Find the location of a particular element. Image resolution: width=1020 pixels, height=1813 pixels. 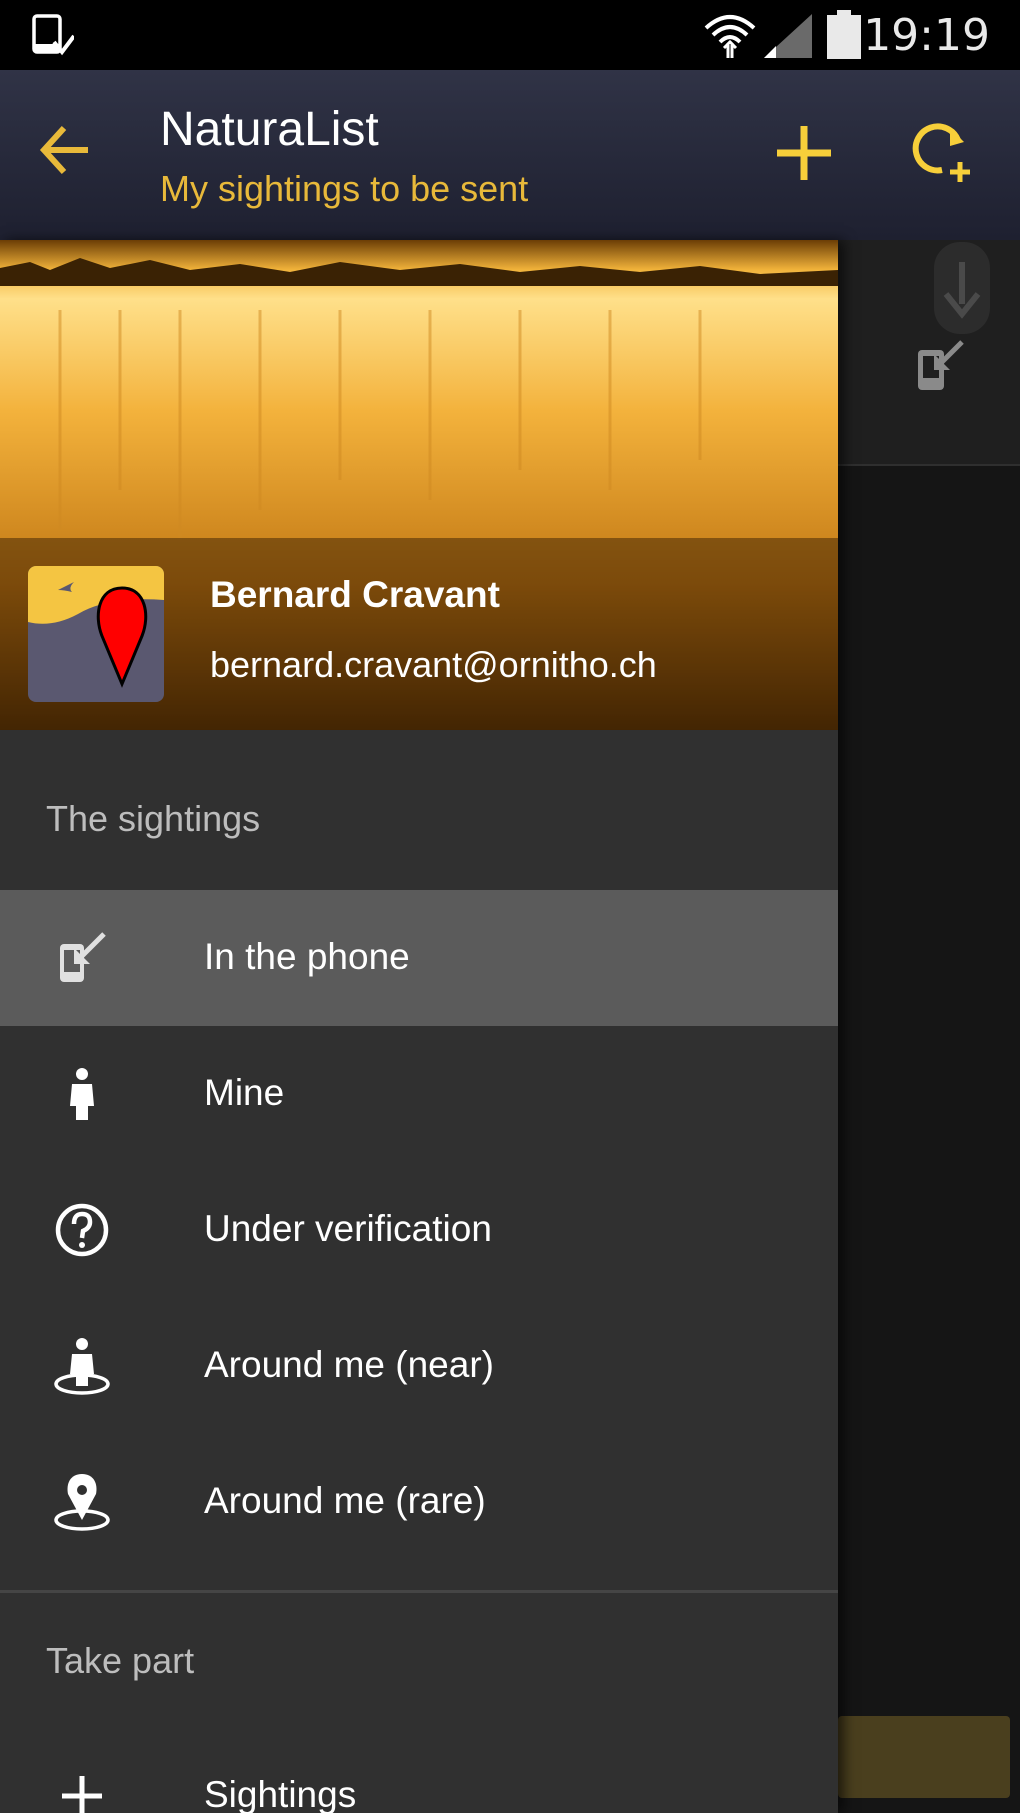

app-title: NaturaList is located at coordinates (269, 129).